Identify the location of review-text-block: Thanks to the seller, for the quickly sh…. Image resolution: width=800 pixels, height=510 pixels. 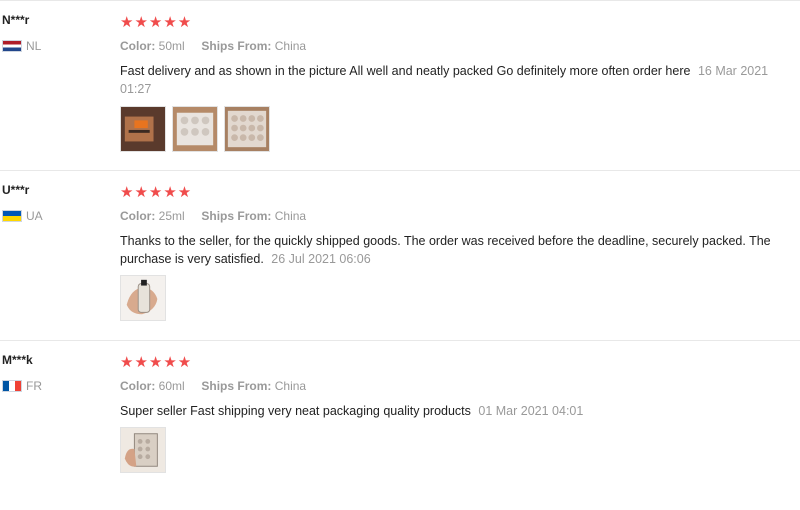
(458, 250).